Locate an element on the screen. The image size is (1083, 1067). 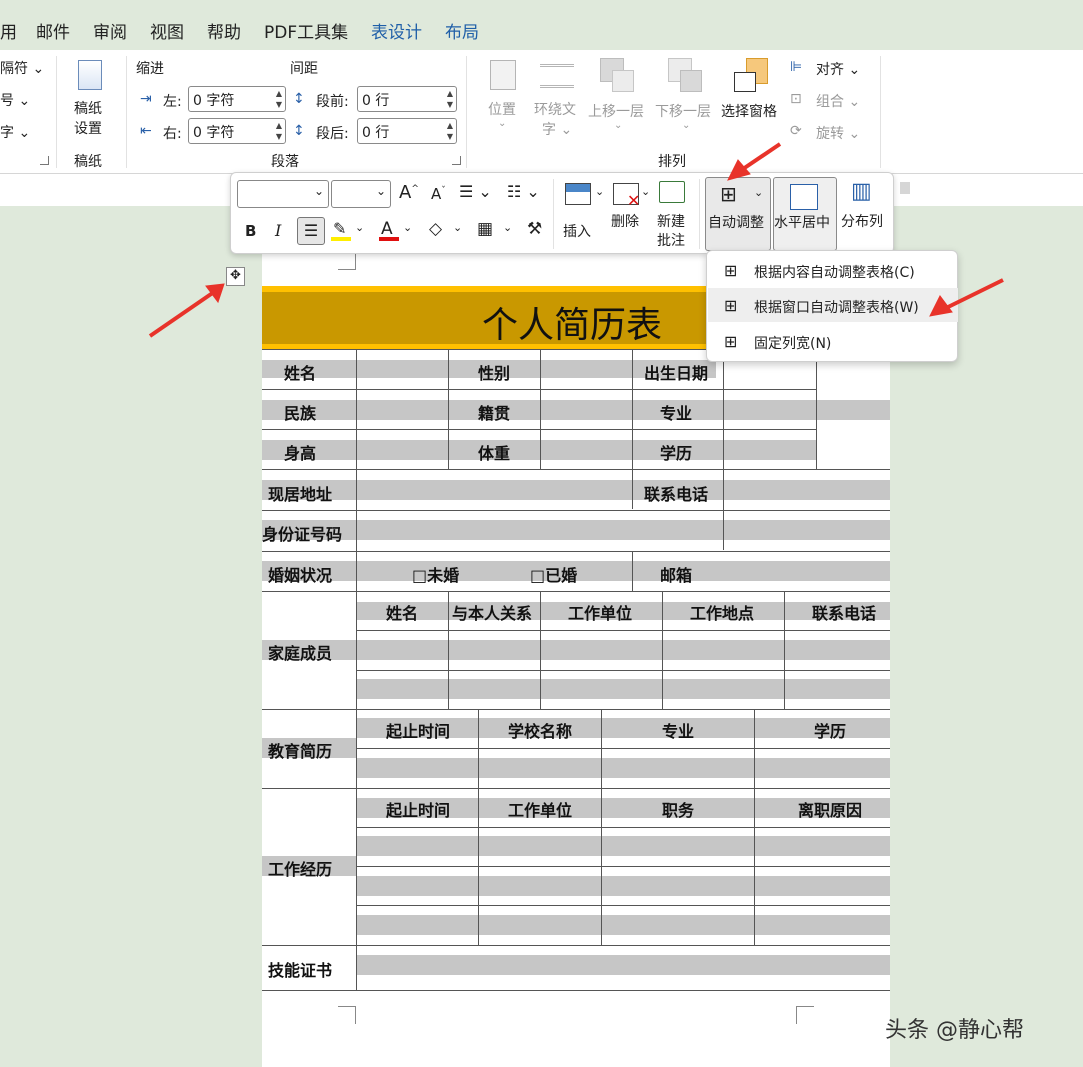
watermark: 头条 @静心帮 is located at coordinates (954, 1030).